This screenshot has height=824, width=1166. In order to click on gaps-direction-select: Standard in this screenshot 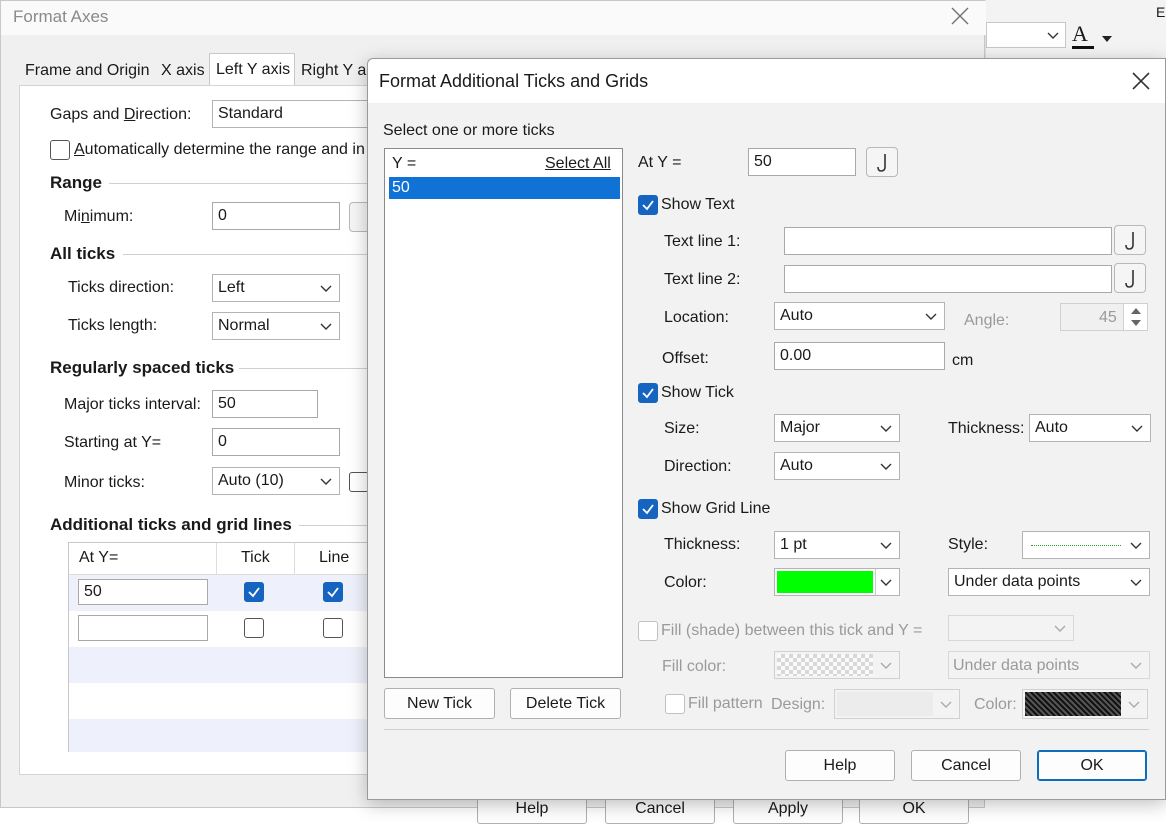, I will do `click(297, 114)`.